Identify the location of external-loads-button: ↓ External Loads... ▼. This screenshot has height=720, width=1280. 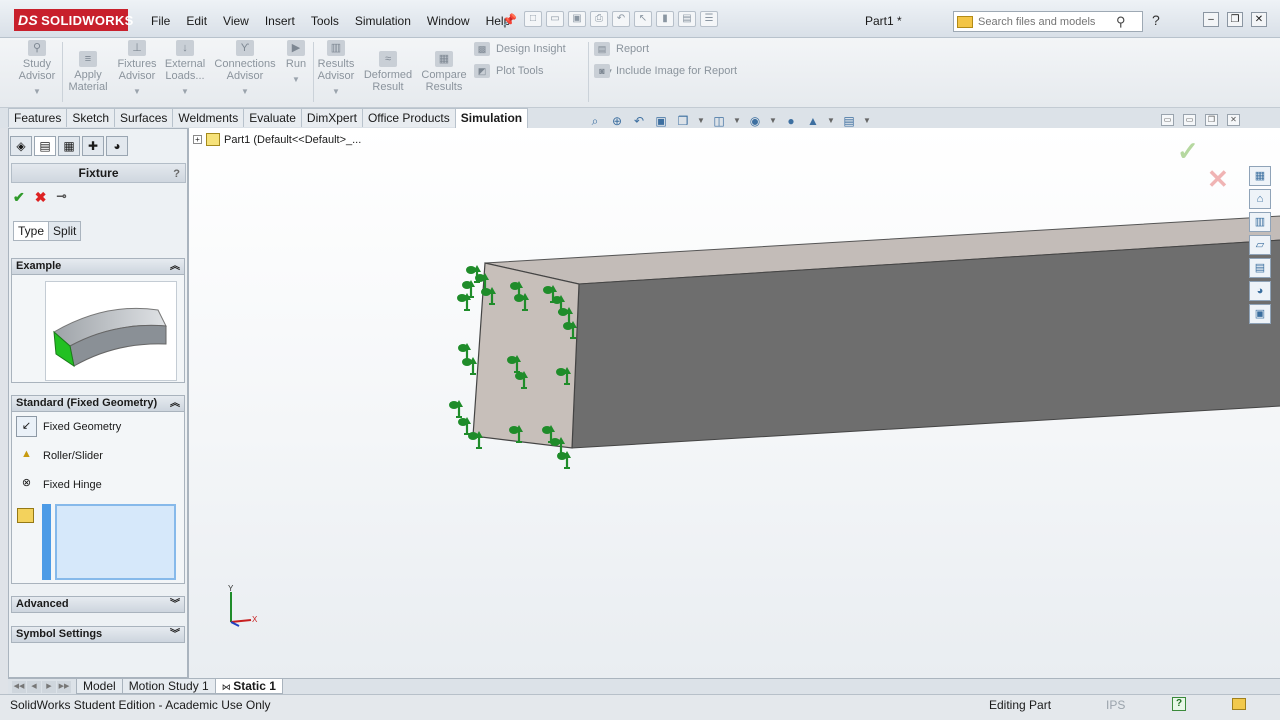
(185, 69).